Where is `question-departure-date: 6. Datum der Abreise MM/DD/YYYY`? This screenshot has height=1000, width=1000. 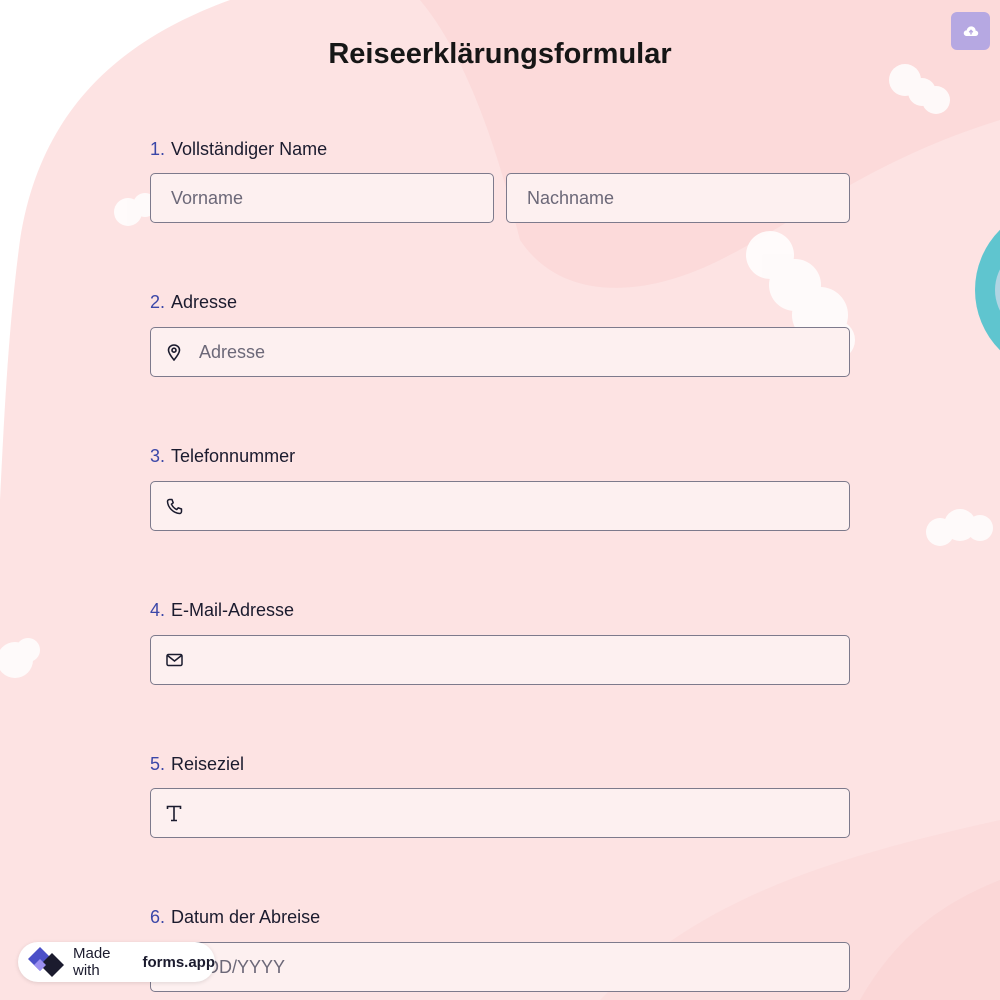 question-departure-date: 6. Datum der Abreise MM/DD/YYYY is located at coordinates (500, 948).